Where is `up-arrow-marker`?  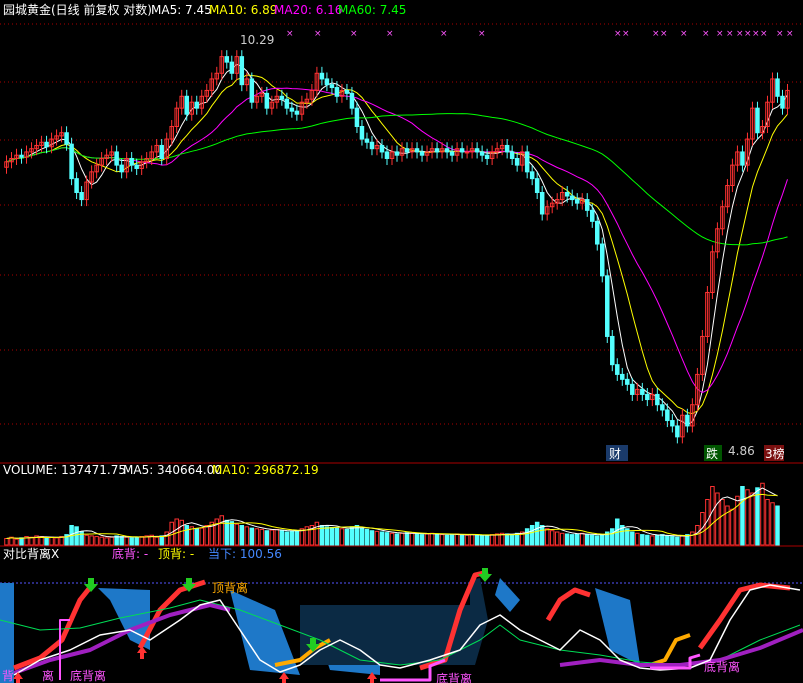
up-arrow-marker is located at coordinates (142, 652).